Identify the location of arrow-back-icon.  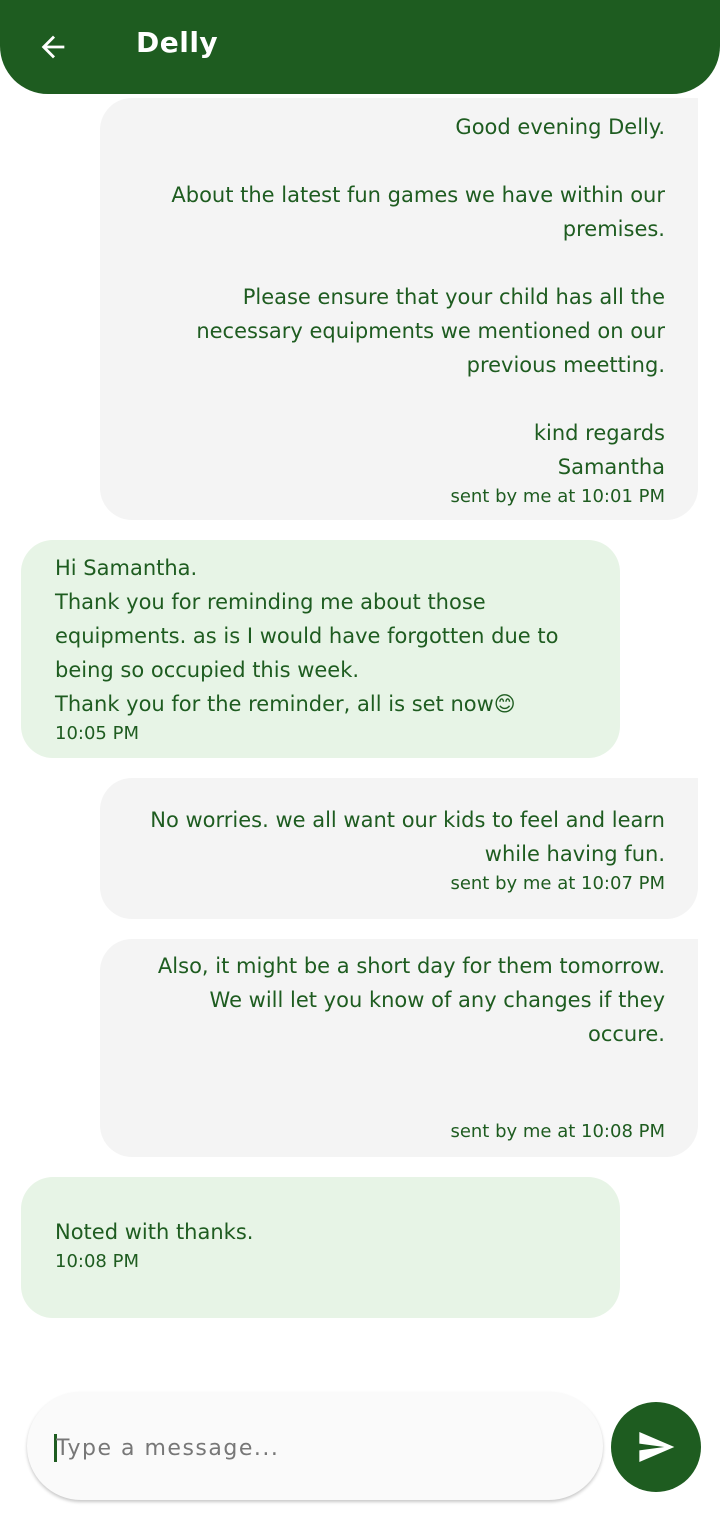
(53, 47).